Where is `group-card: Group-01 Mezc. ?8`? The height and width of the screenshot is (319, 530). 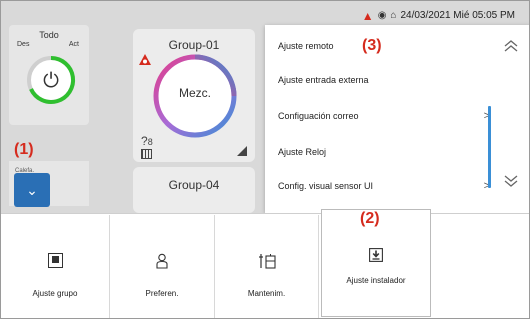
group-card: Group-01 Mezc. ?8 is located at coordinates (194, 95).